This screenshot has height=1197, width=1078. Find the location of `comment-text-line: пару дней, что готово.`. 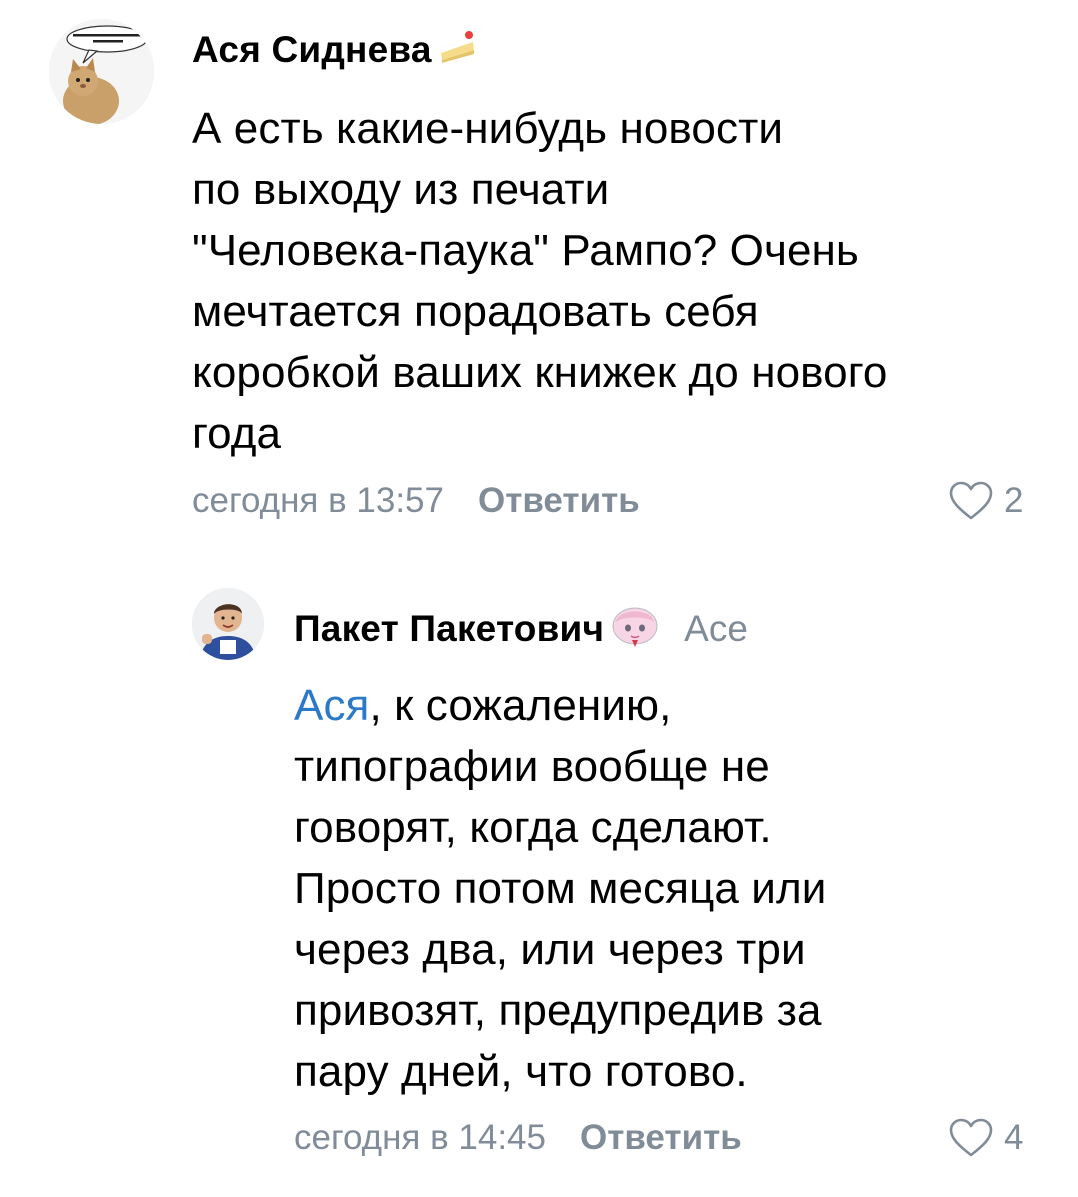

comment-text-line: пару дней, что готово. is located at coordinates (521, 1071).